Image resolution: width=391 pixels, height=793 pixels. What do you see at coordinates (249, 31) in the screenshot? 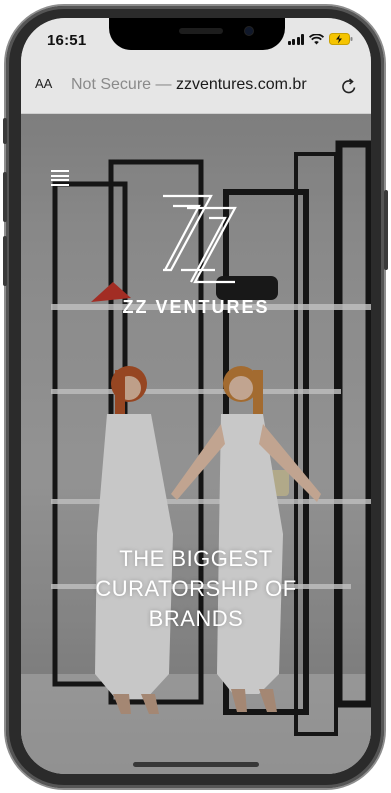
I see `front-camera` at bounding box center [249, 31].